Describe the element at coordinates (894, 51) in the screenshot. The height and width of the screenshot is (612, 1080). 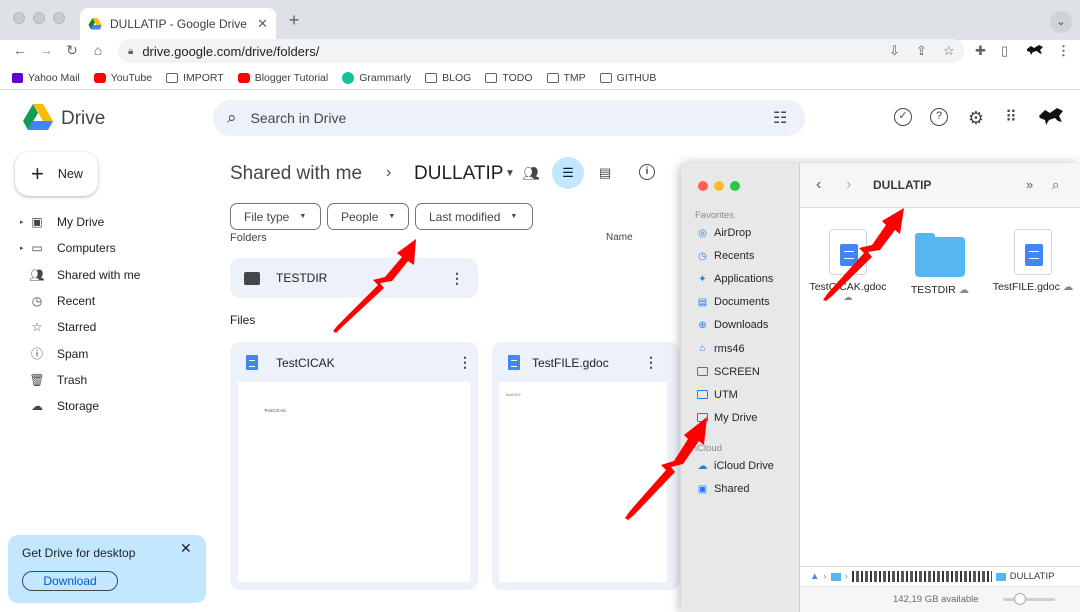
I see `install-app-icon: ⇩` at that location.